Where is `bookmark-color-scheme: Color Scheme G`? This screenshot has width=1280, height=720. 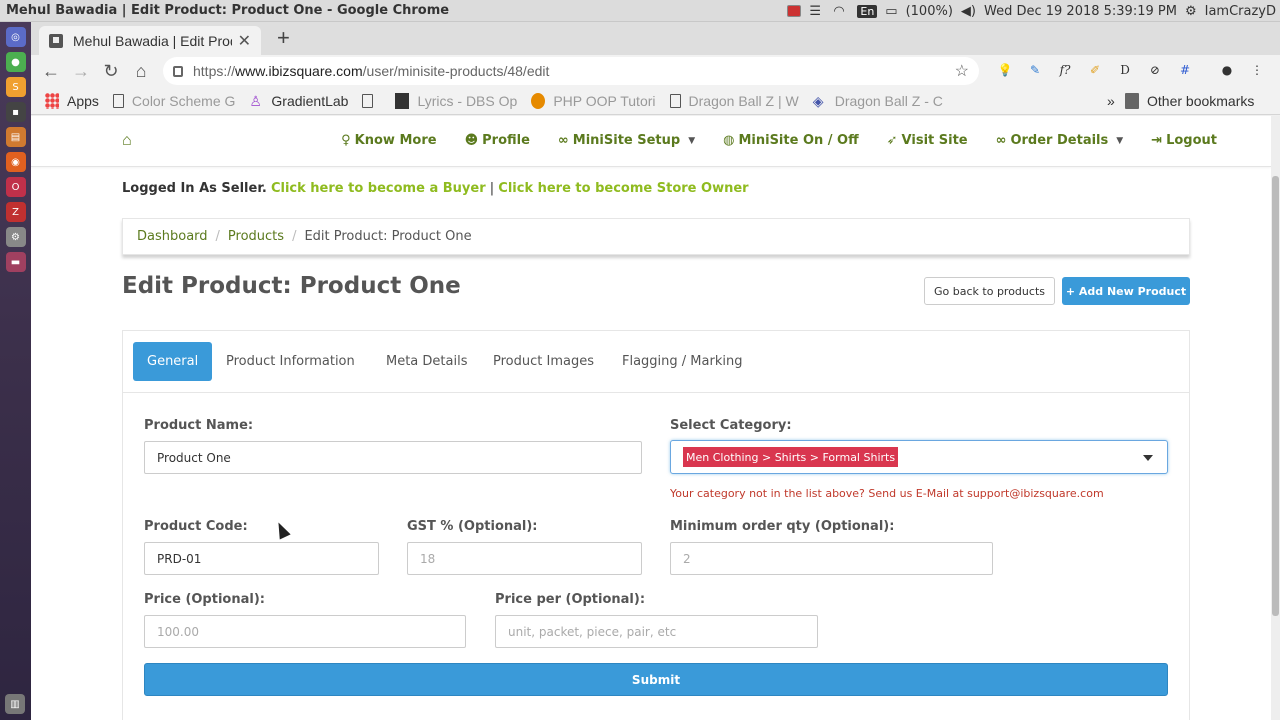 bookmark-color-scheme: Color Scheme G is located at coordinates (173, 101).